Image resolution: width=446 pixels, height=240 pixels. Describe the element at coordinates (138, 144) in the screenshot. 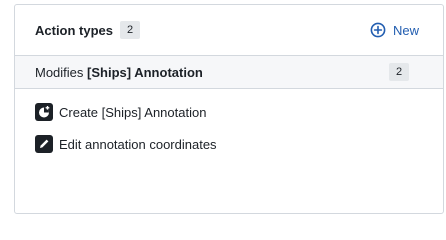

I see `action-item-label: Edit annotation coordinates` at that location.